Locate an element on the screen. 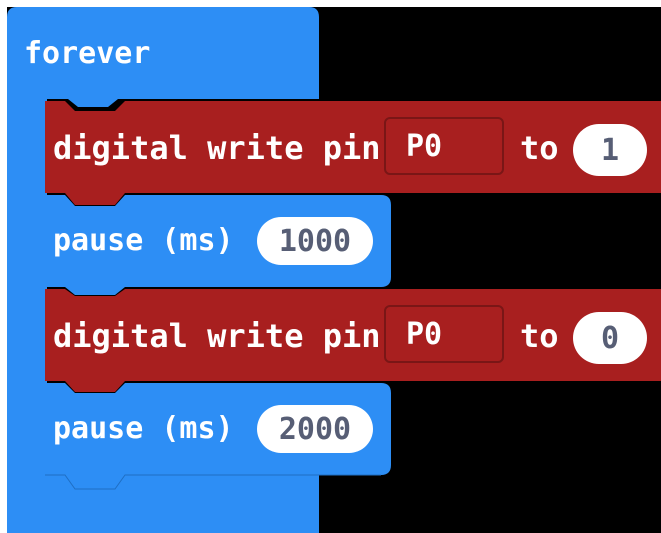 The width and height of the screenshot is (661, 533). digital-value-input-1: 1 is located at coordinates (610, 150).